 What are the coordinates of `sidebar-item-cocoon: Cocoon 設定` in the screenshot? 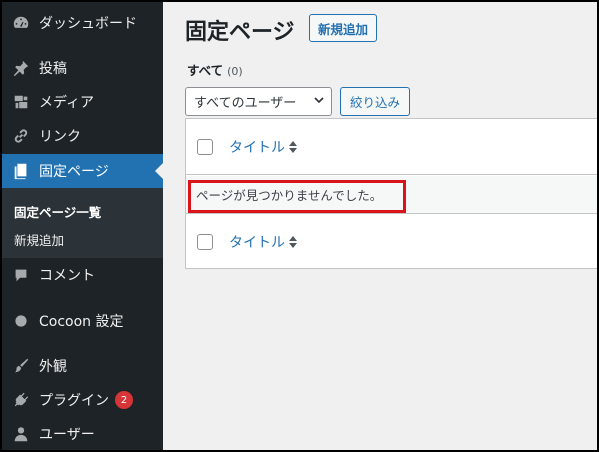 It's located at (82, 321).